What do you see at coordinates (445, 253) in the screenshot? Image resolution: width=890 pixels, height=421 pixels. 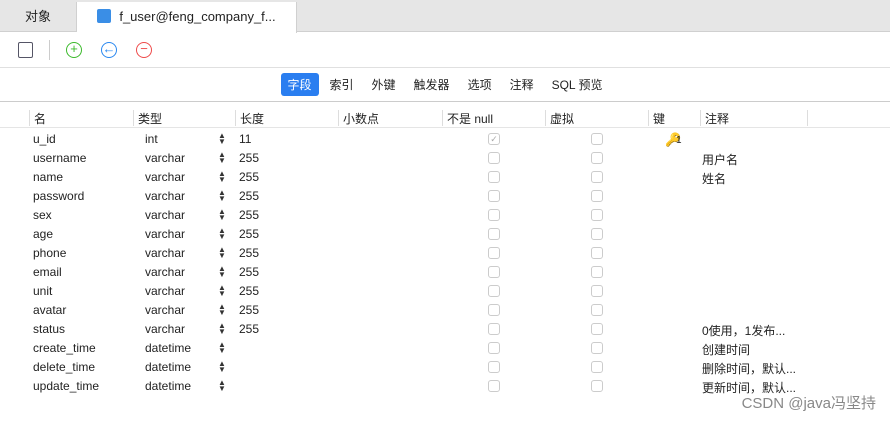 I see `table-row: phone varchar ▲ ▼ 255` at bounding box center [445, 253].